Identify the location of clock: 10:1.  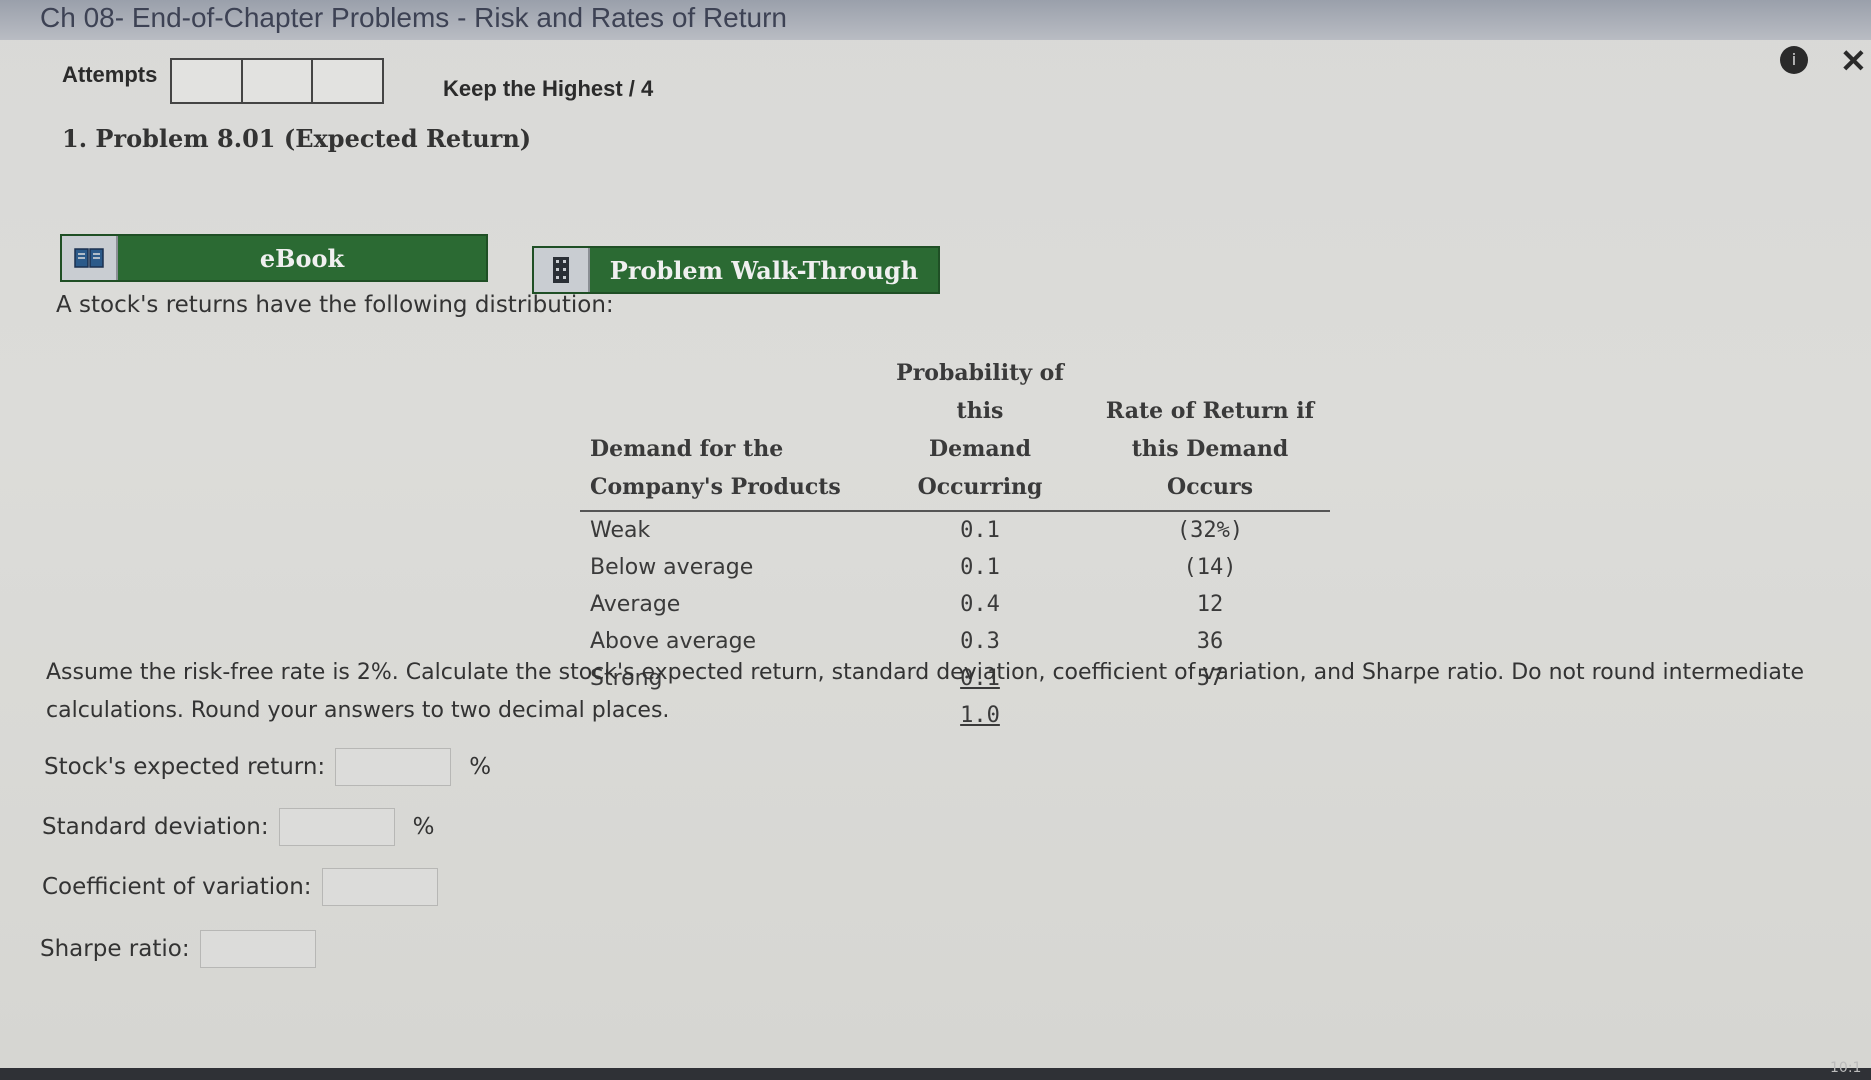
(1846, 1068).